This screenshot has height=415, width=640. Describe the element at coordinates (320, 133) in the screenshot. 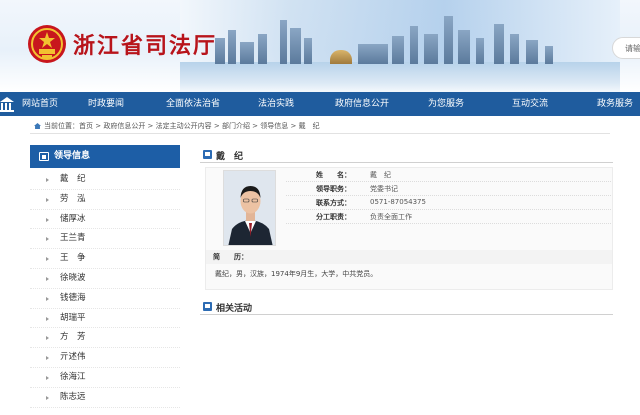

I see `divider` at that location.